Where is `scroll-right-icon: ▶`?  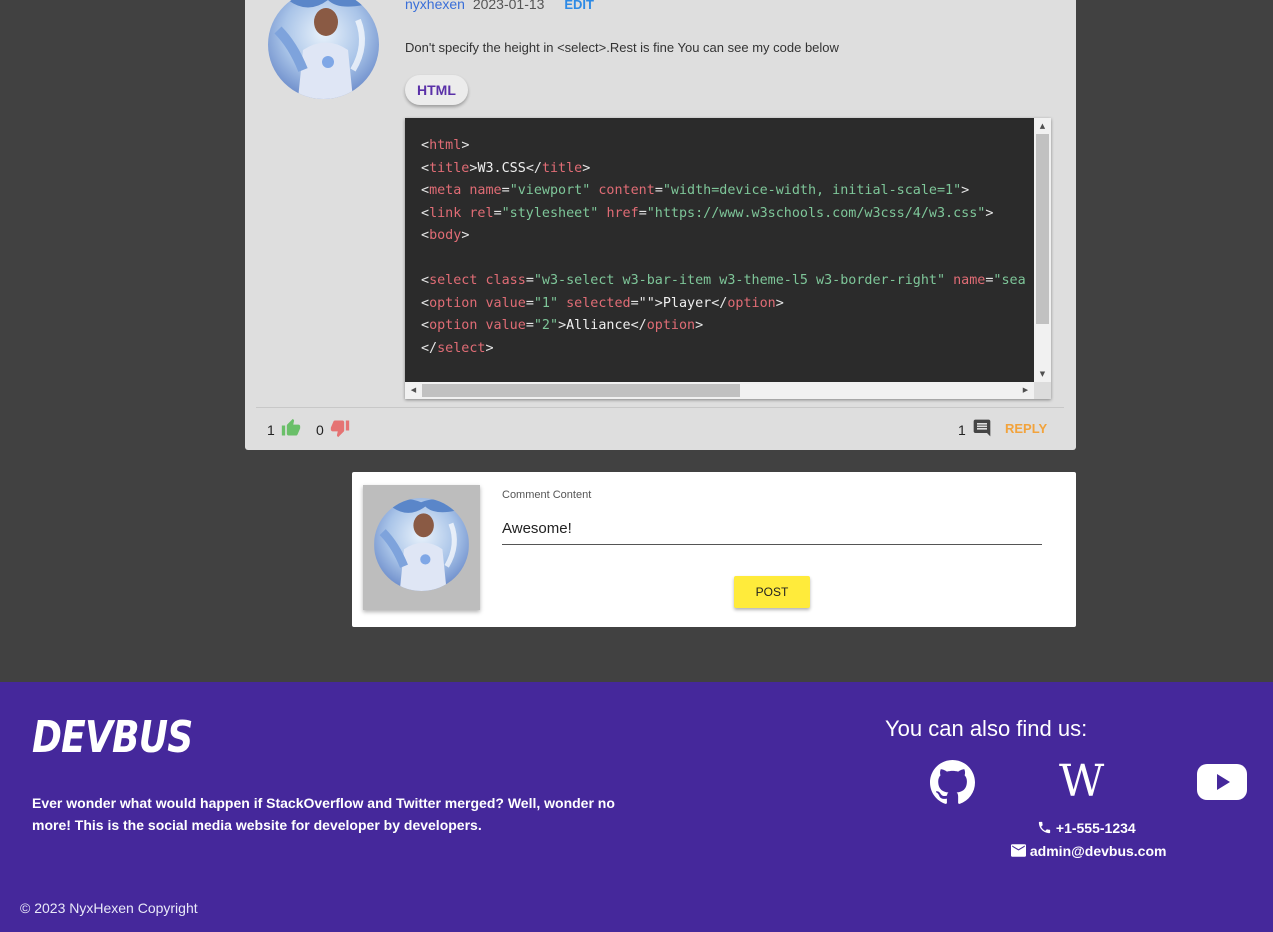 scroll-right-icon: ▶ is located at coordinates (1025, 390).